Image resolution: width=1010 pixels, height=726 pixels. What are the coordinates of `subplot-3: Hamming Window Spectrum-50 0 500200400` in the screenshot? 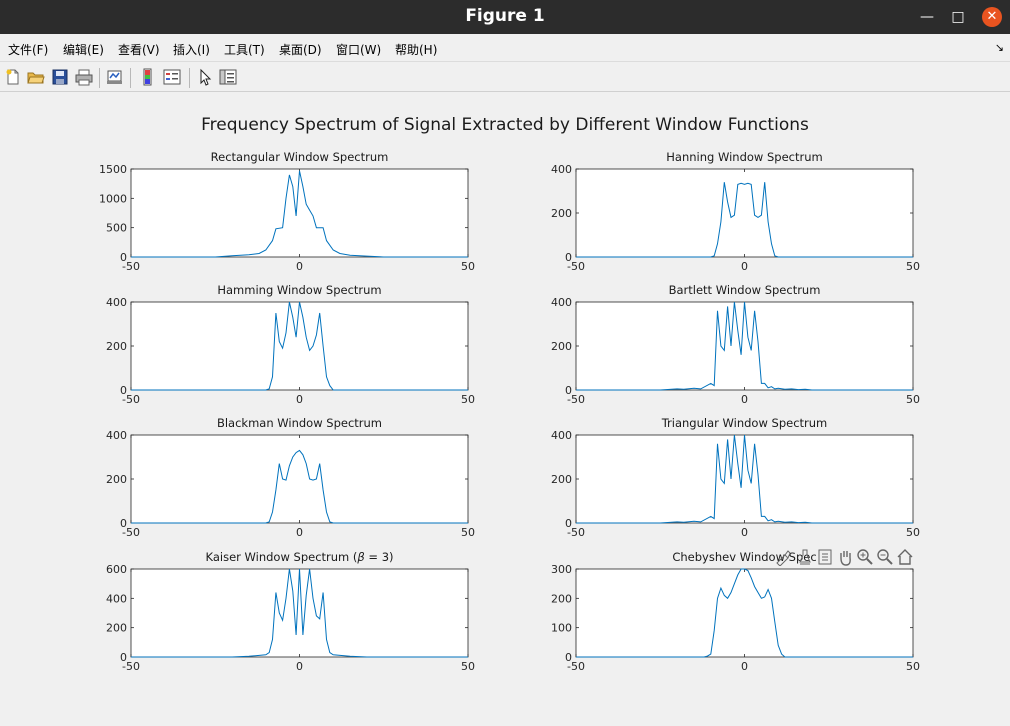 It's located at (290, 344).